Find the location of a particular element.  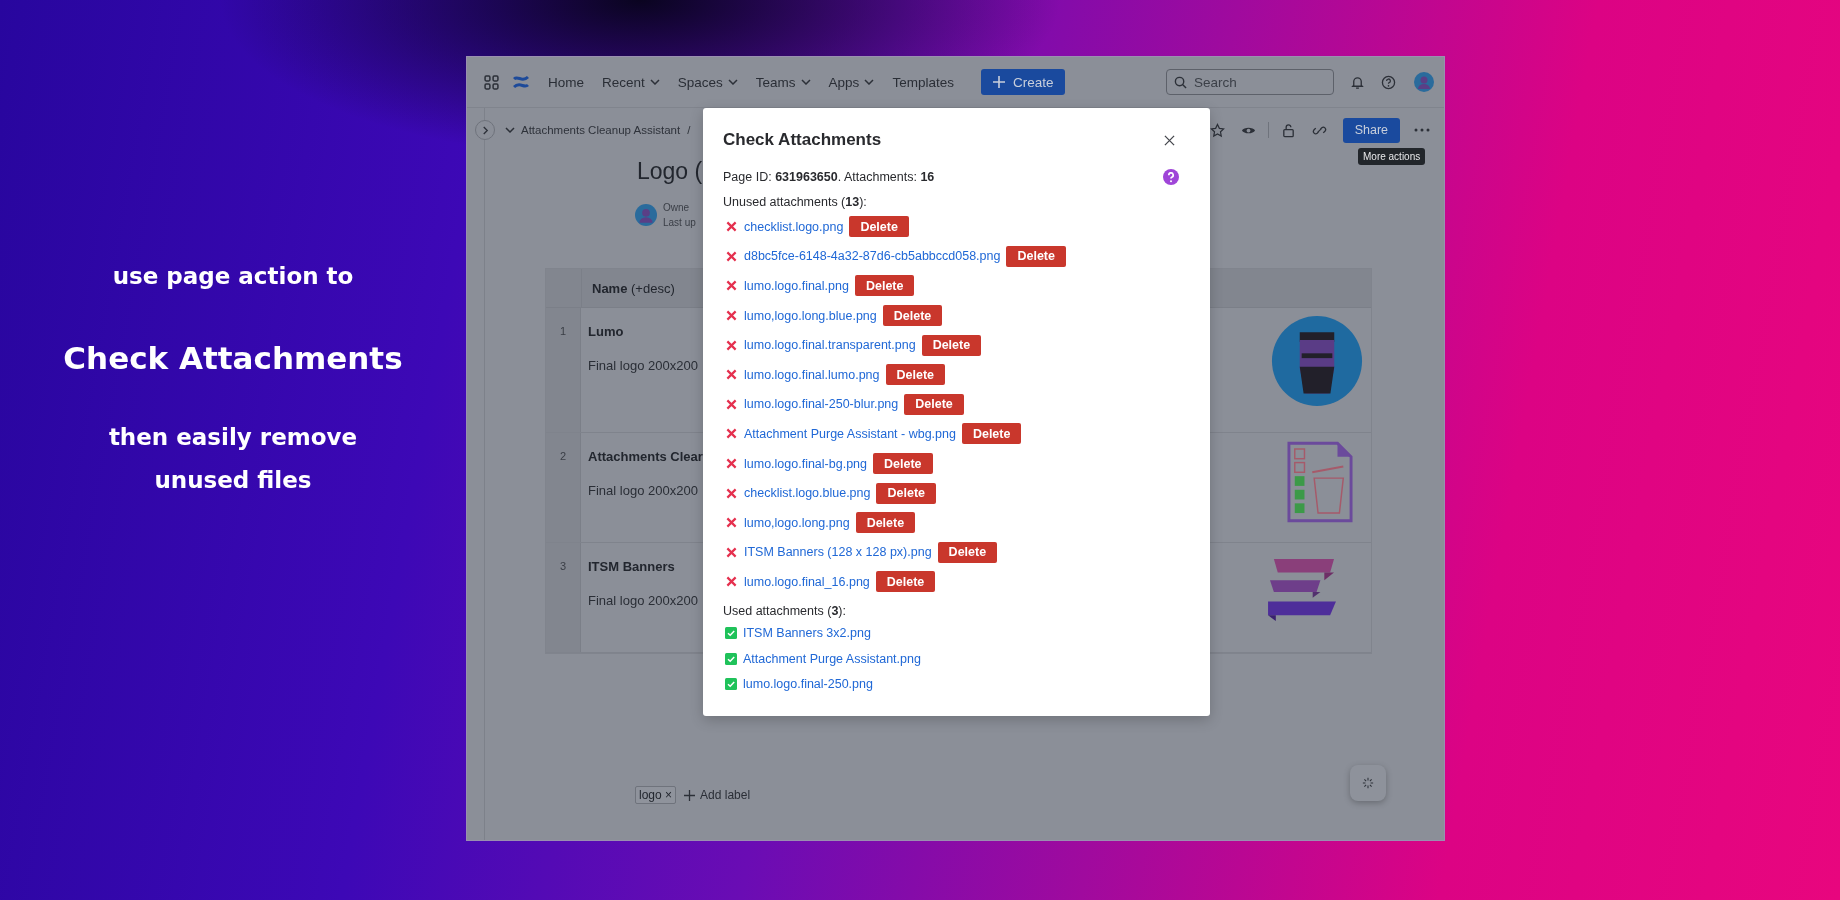

file-link: lumo.logo.final-bg.png is located at coordinates (805, 463).